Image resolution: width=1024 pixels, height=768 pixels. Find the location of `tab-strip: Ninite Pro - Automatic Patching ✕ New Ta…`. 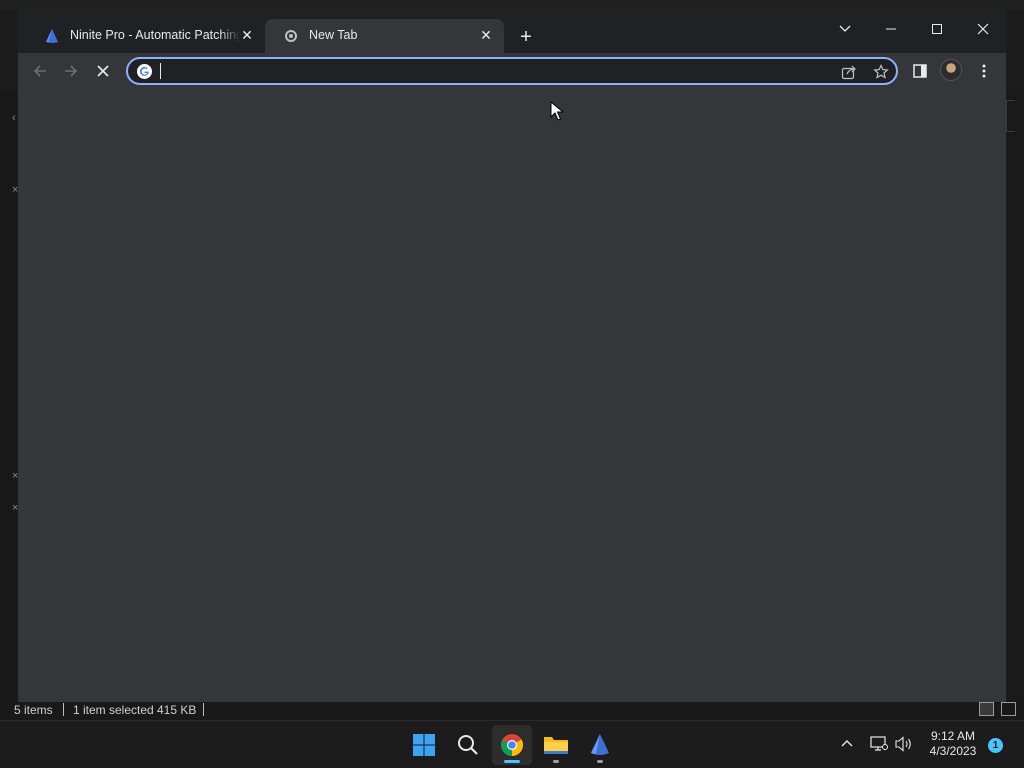

tab-strip: Ninite Pro - Automatic Patching ✕ New Ta… is located at coordinates (512, 31).